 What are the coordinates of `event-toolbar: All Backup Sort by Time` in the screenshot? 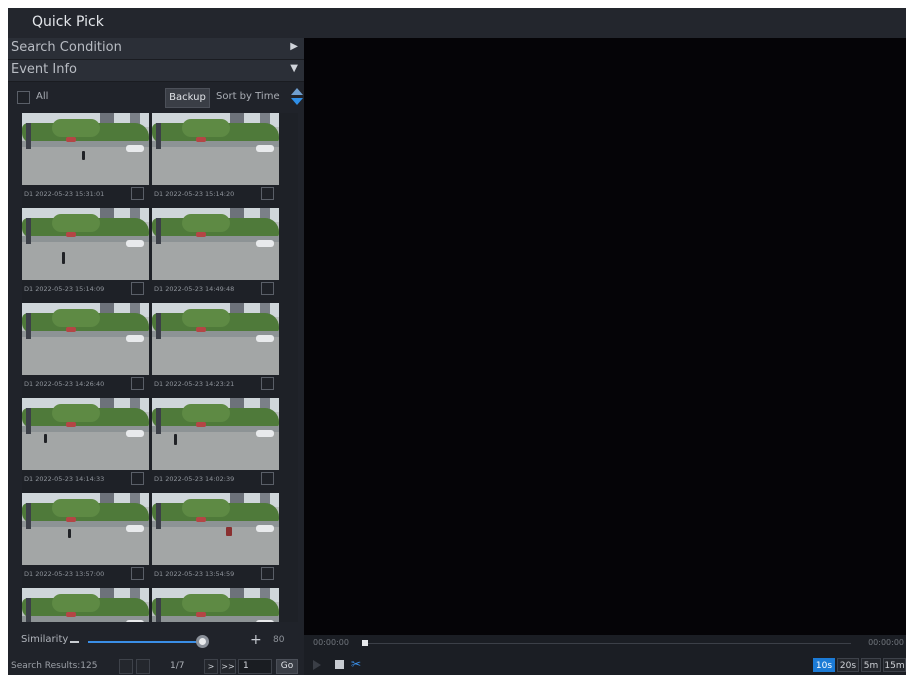 It's located at (156, 97).